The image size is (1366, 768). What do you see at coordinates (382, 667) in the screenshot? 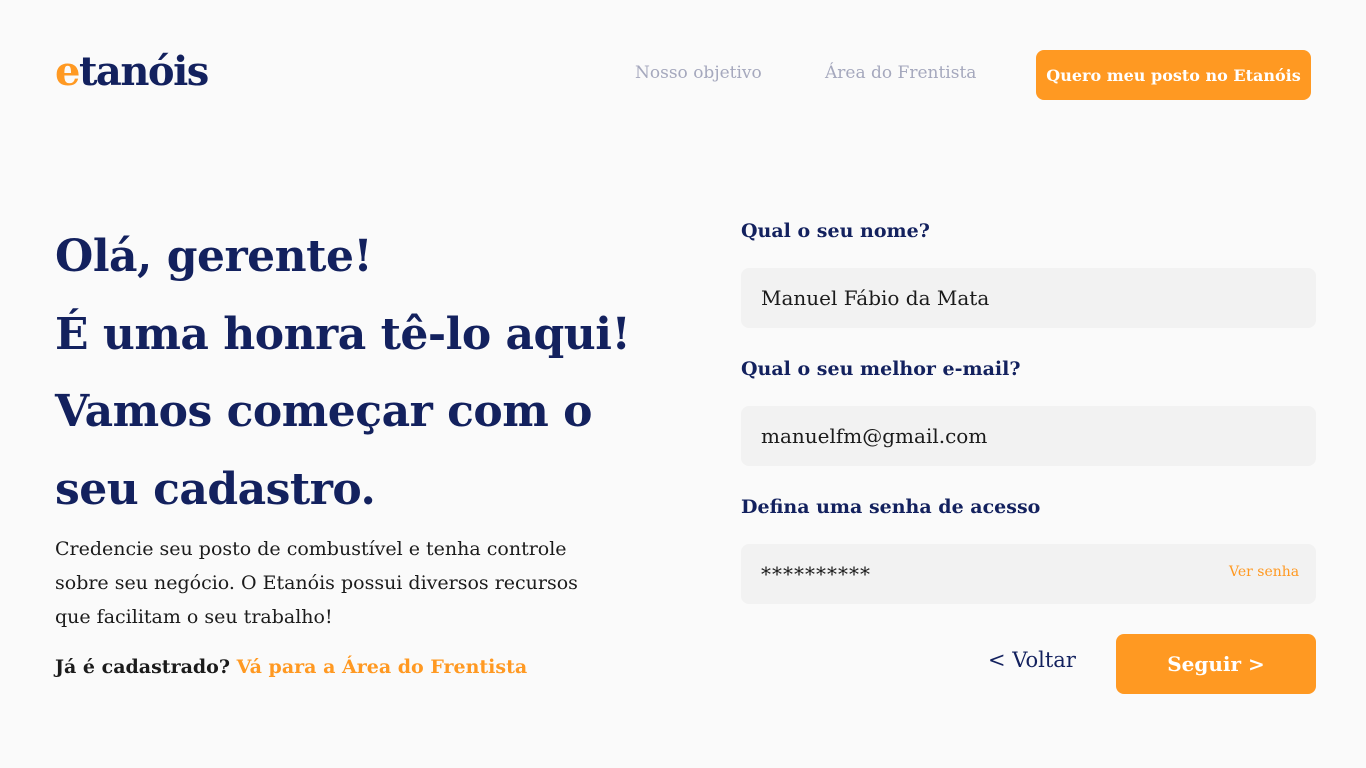
I see `go-to-frentista-link: Vá para a Área do Frentista` at bounding box center [382, 667].